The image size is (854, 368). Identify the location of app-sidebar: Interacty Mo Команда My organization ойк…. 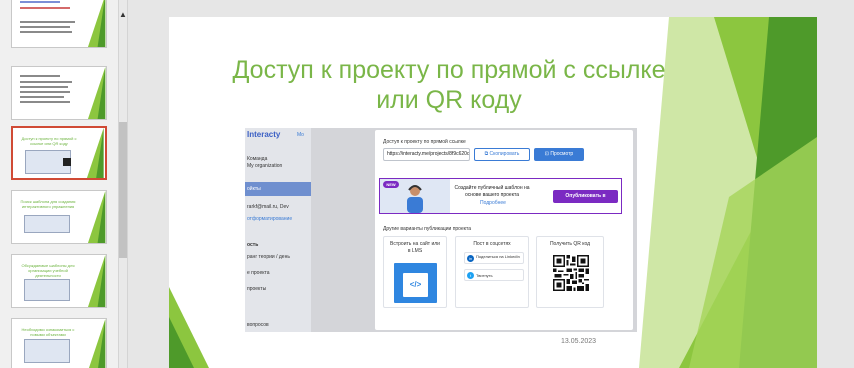
(278, 230).